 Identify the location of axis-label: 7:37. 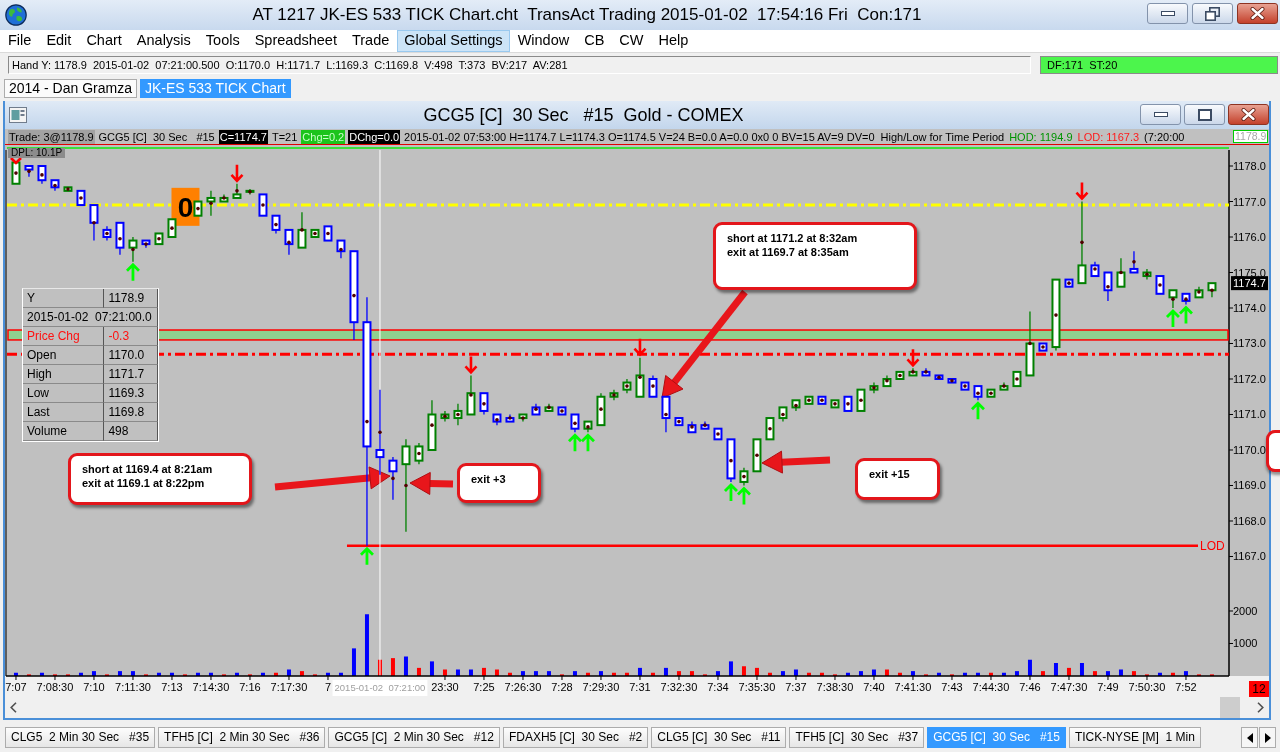
(796, 687).